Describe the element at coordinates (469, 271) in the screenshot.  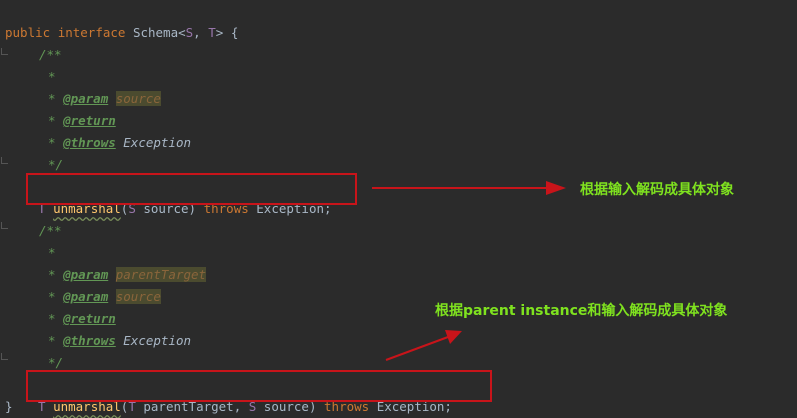
I see `annotation-arrows` at that location.